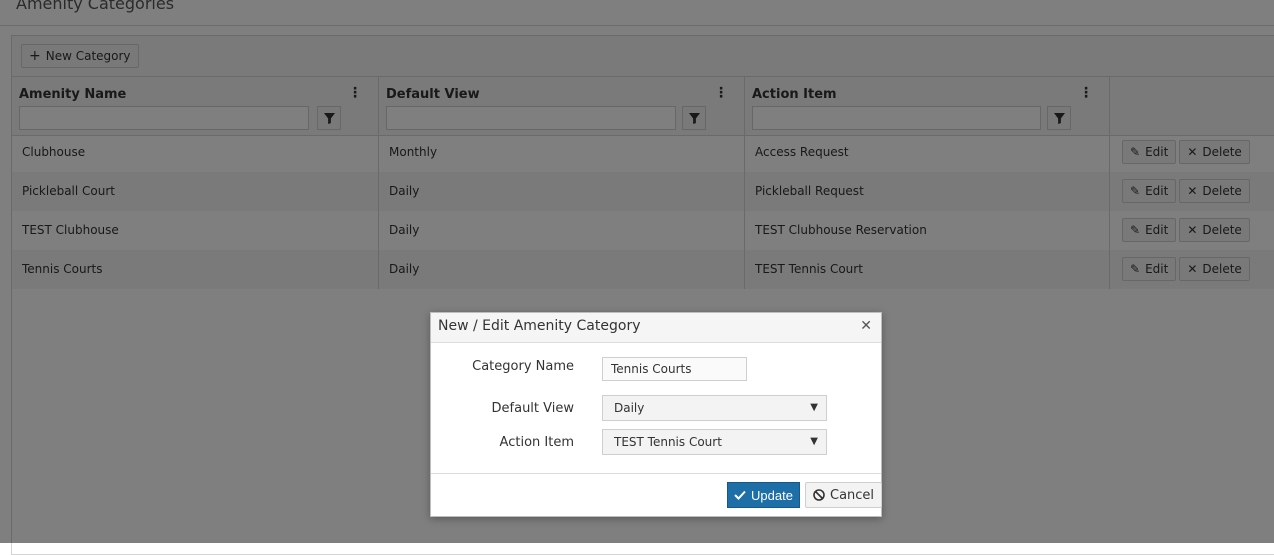 The image size is (1274, 555). What do you see at coordinates (656, 328) in the screenshot?
I see `dialog-header: New / Edit Amenity Category ✕` at bounding box center [656, 328].